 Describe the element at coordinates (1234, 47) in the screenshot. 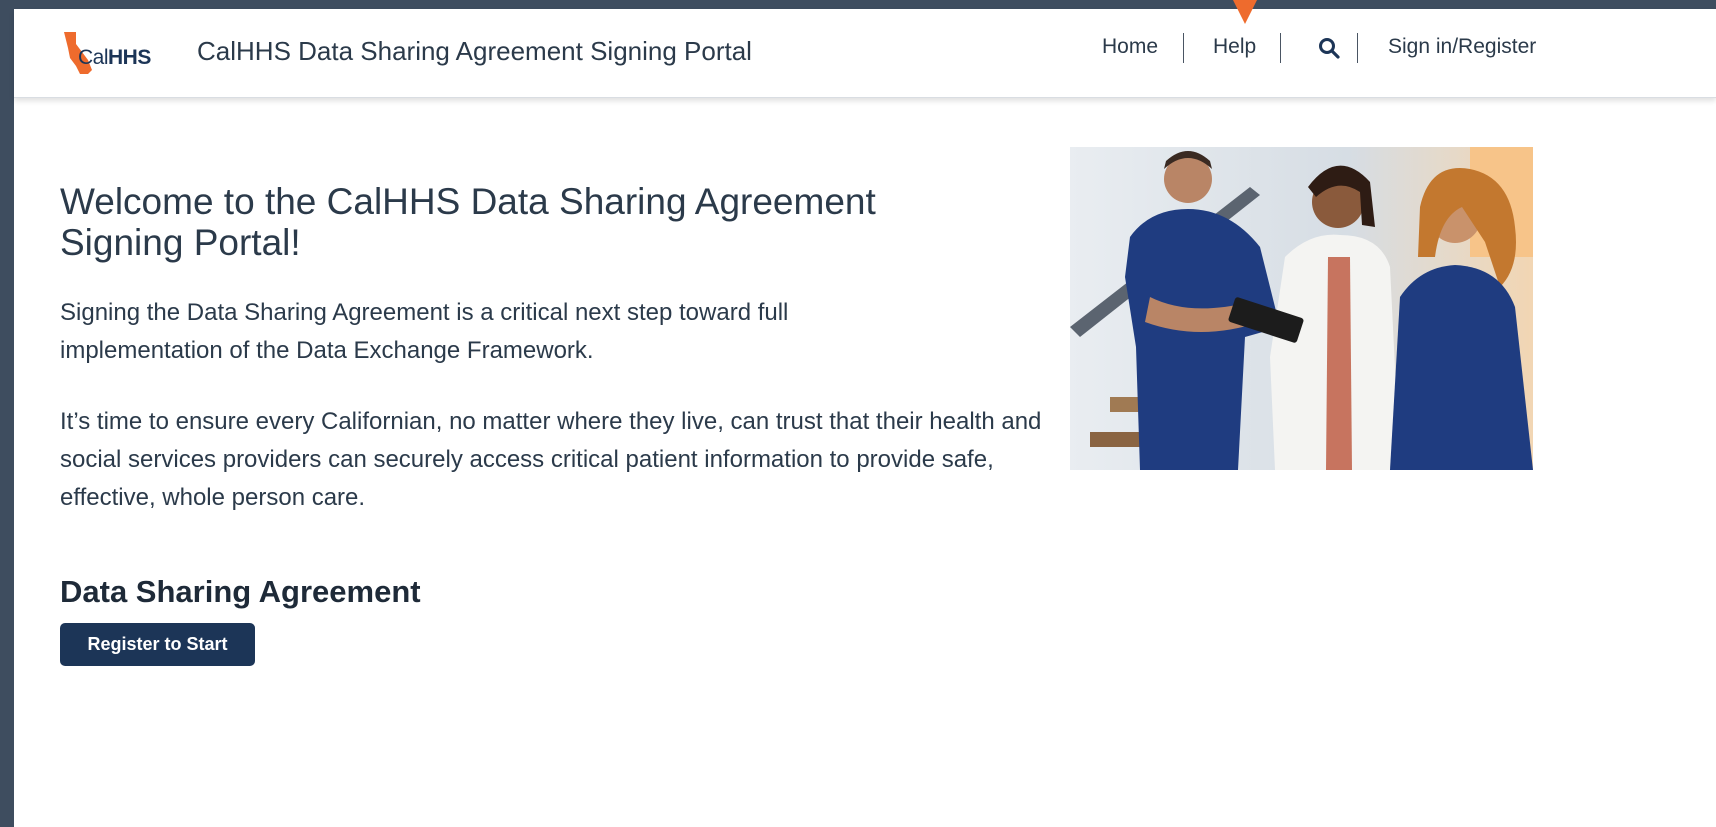

I see `nav-help-link: Help` at that location.